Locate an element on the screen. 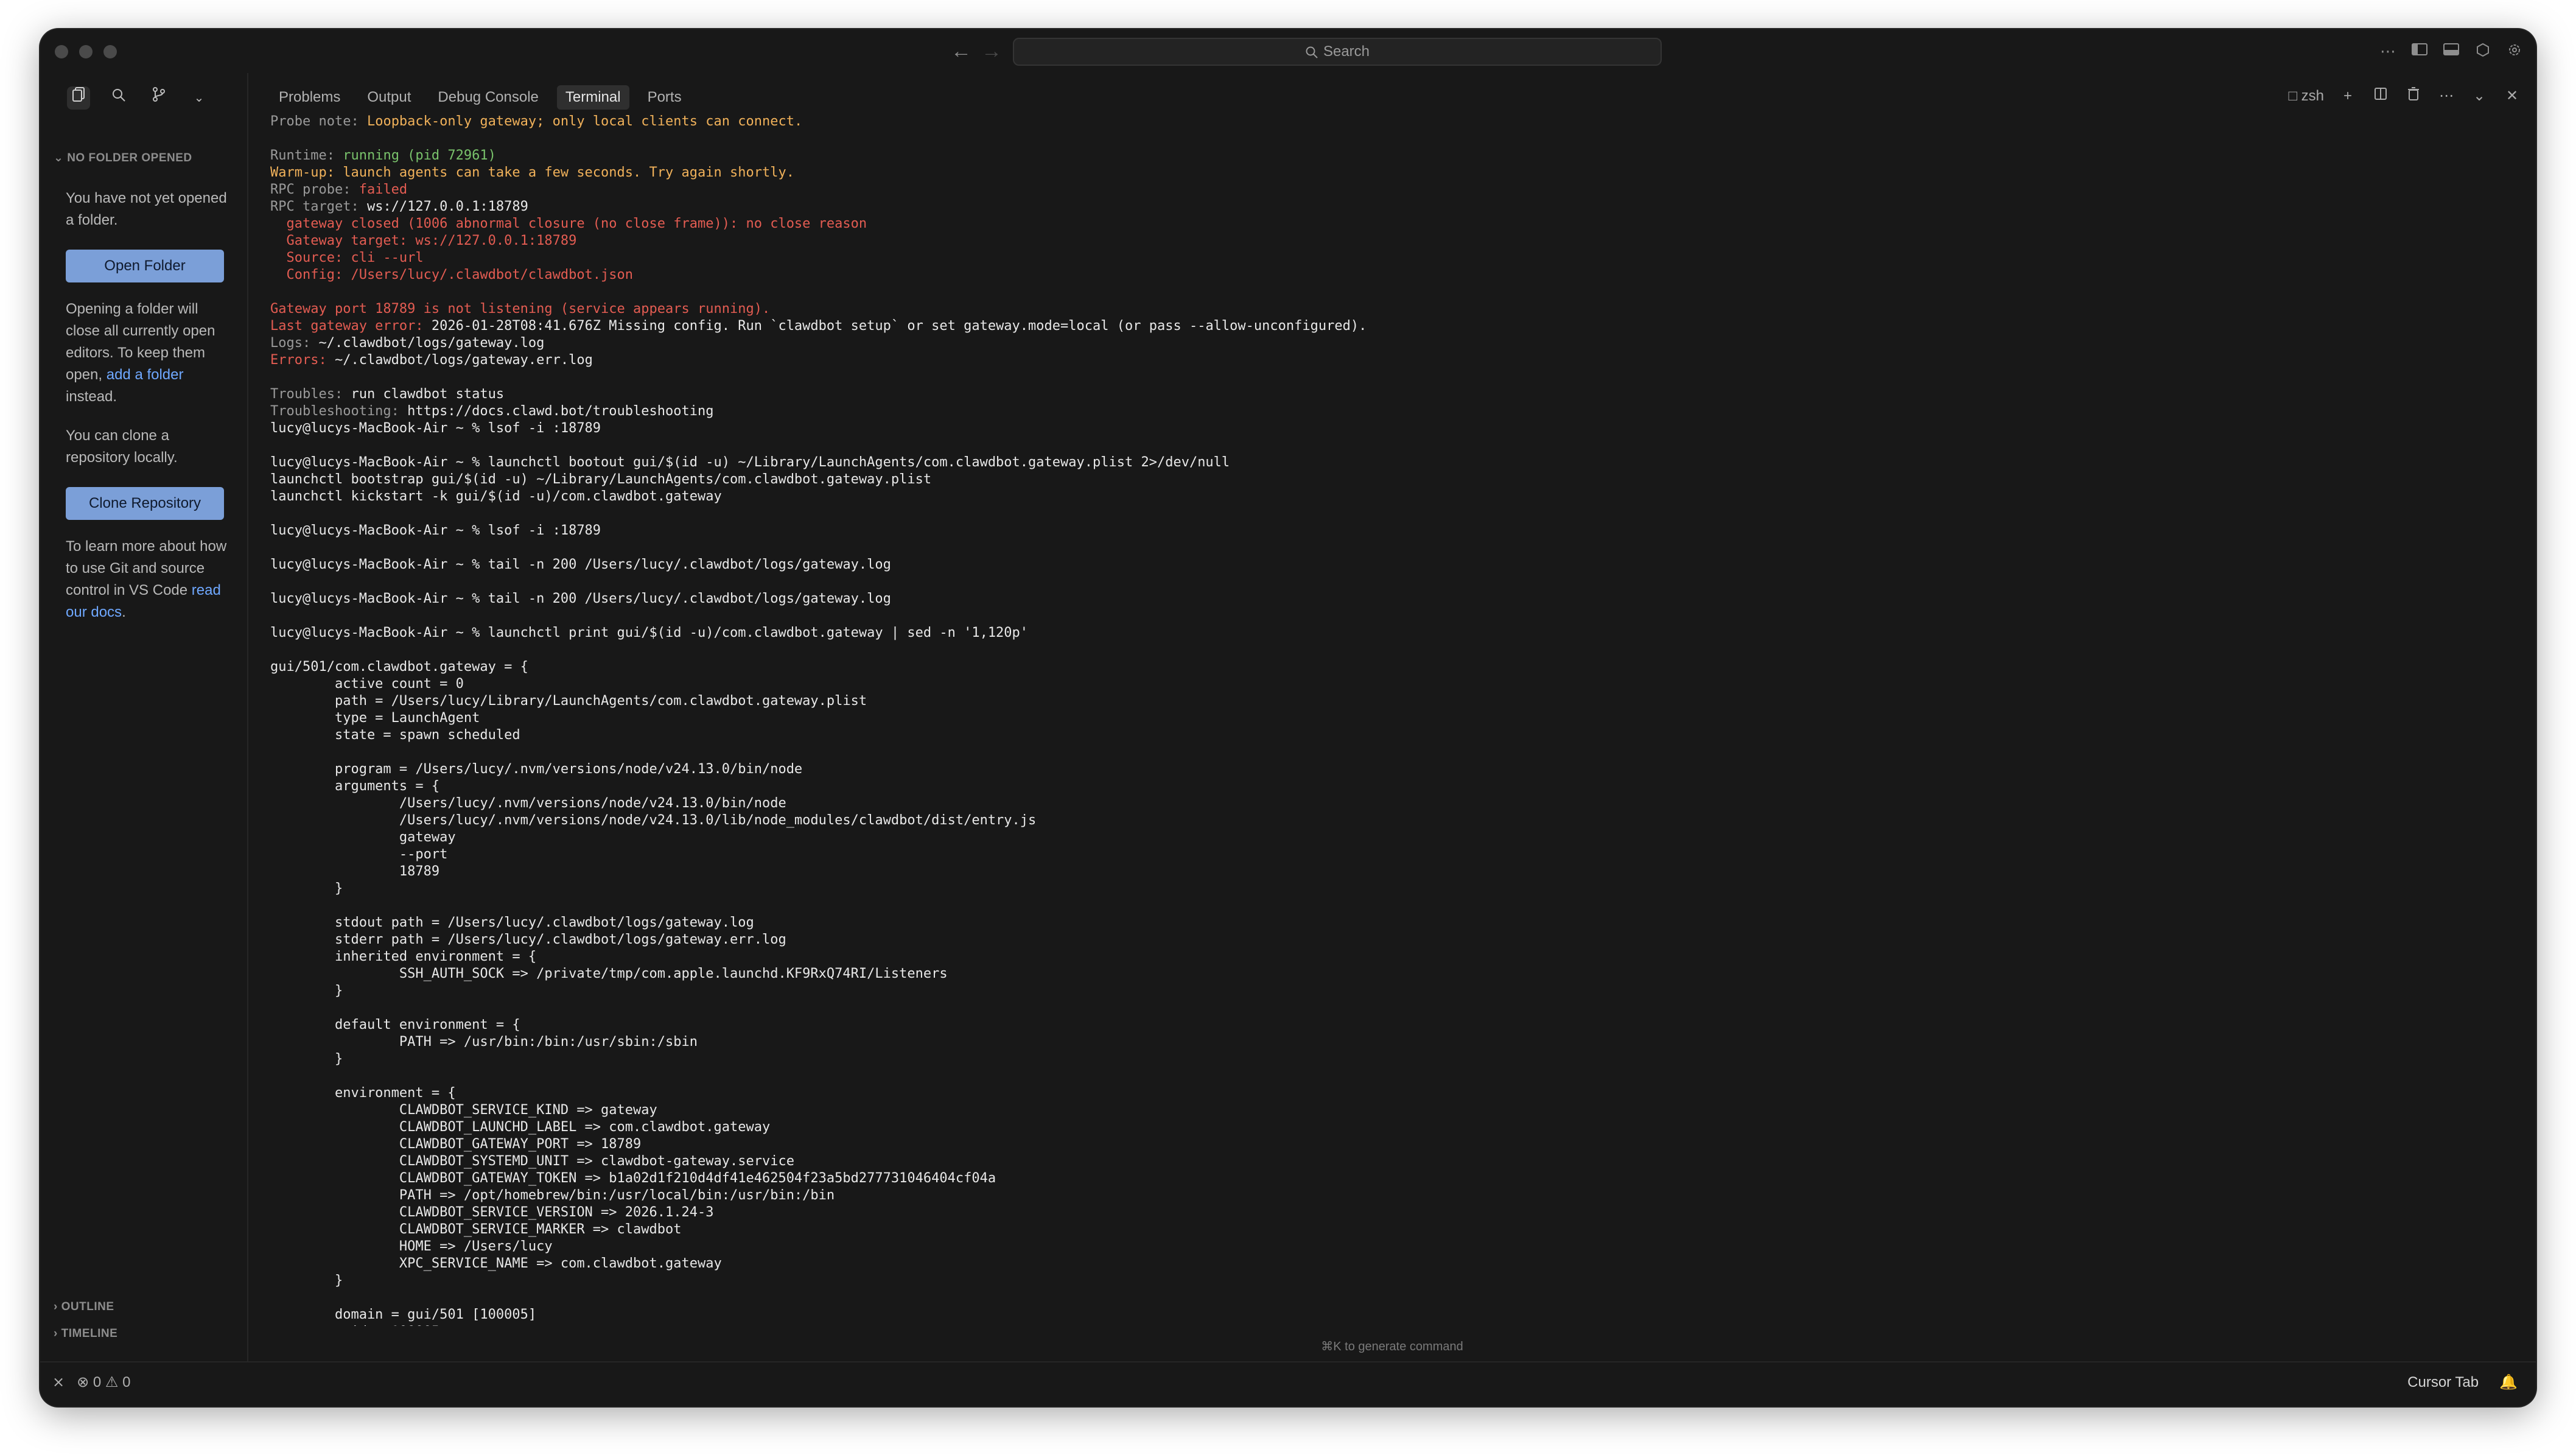 This screenshot has height=1455, width=2576. timeline-section-header: › TIMELINE is located at coordinates (86, 1334).